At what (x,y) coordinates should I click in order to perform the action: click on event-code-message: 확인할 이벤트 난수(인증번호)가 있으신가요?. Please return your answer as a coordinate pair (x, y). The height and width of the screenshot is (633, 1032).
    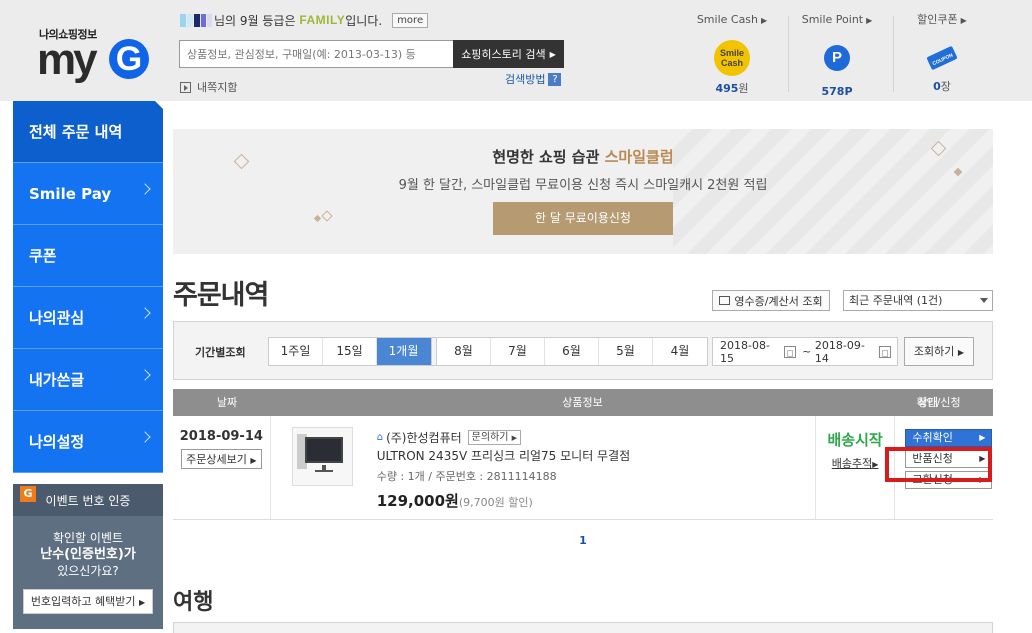
    Looking at the image, I should click on (88, 554).